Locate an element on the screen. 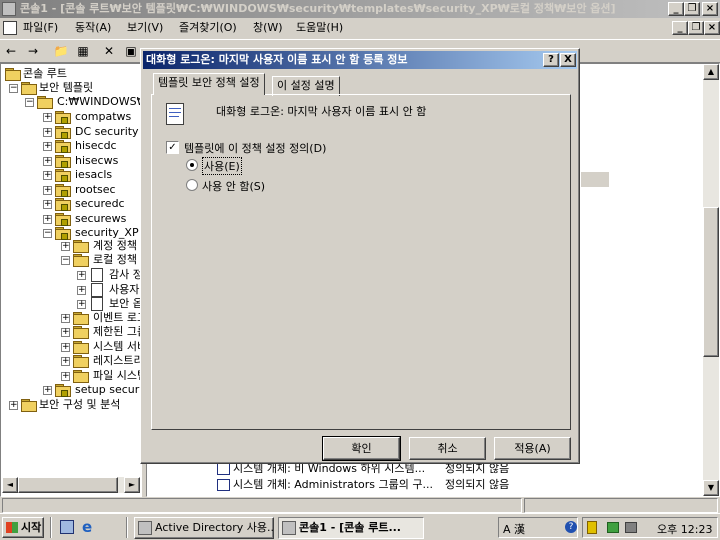 Image resolution: width=720 pixels, height=540 pixels. apply-button: 적용(A) is located at coordinates (532, 448).